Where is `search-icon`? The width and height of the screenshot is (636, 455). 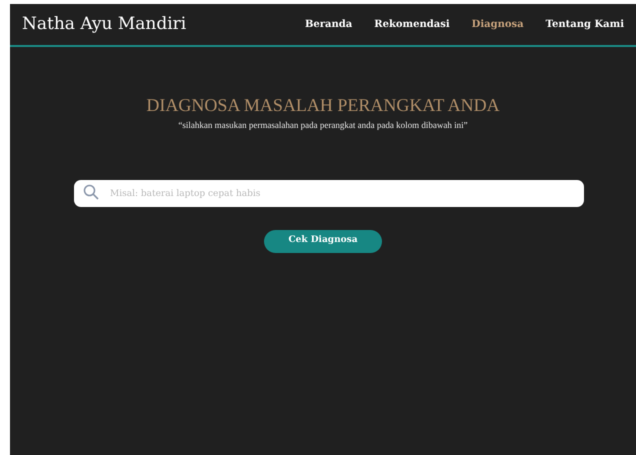
search-icon is located at coordinates (91, 192).